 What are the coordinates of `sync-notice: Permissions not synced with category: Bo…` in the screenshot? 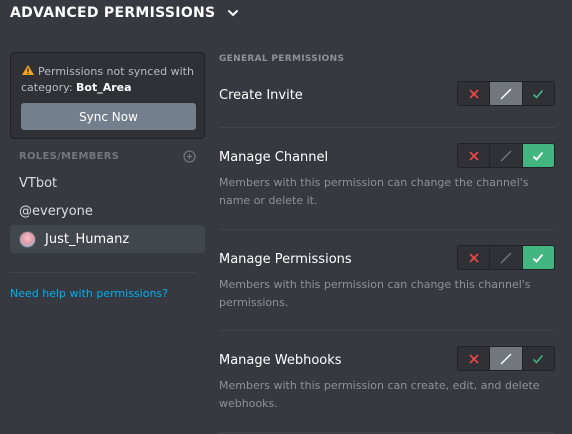 It's located at (107, 95).